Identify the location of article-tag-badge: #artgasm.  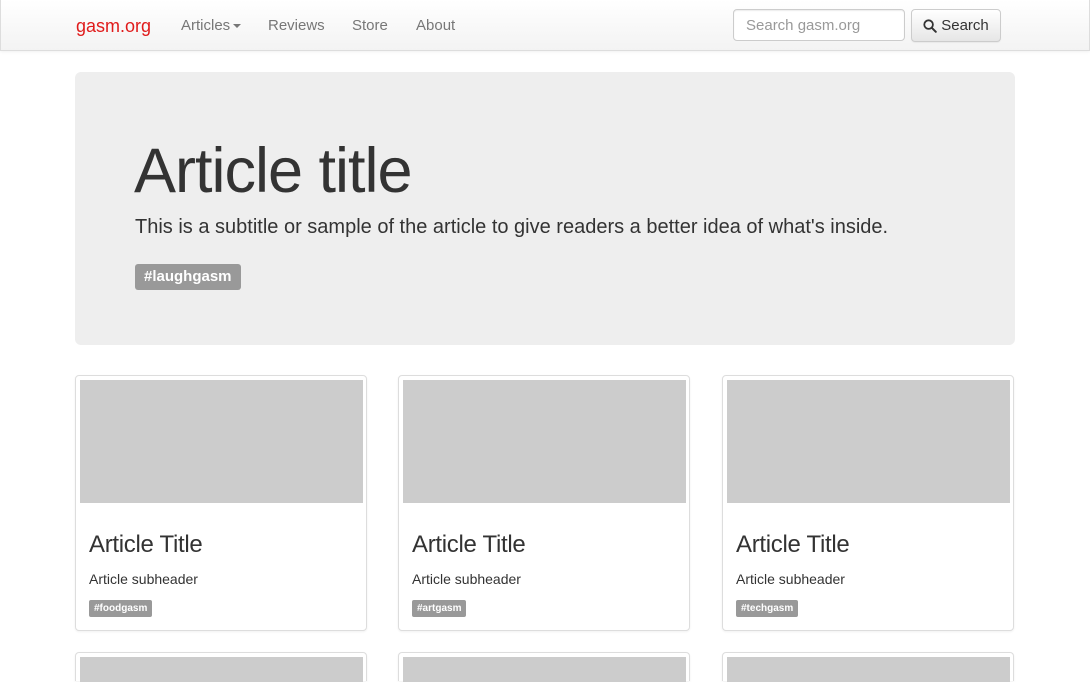
(439, 608).